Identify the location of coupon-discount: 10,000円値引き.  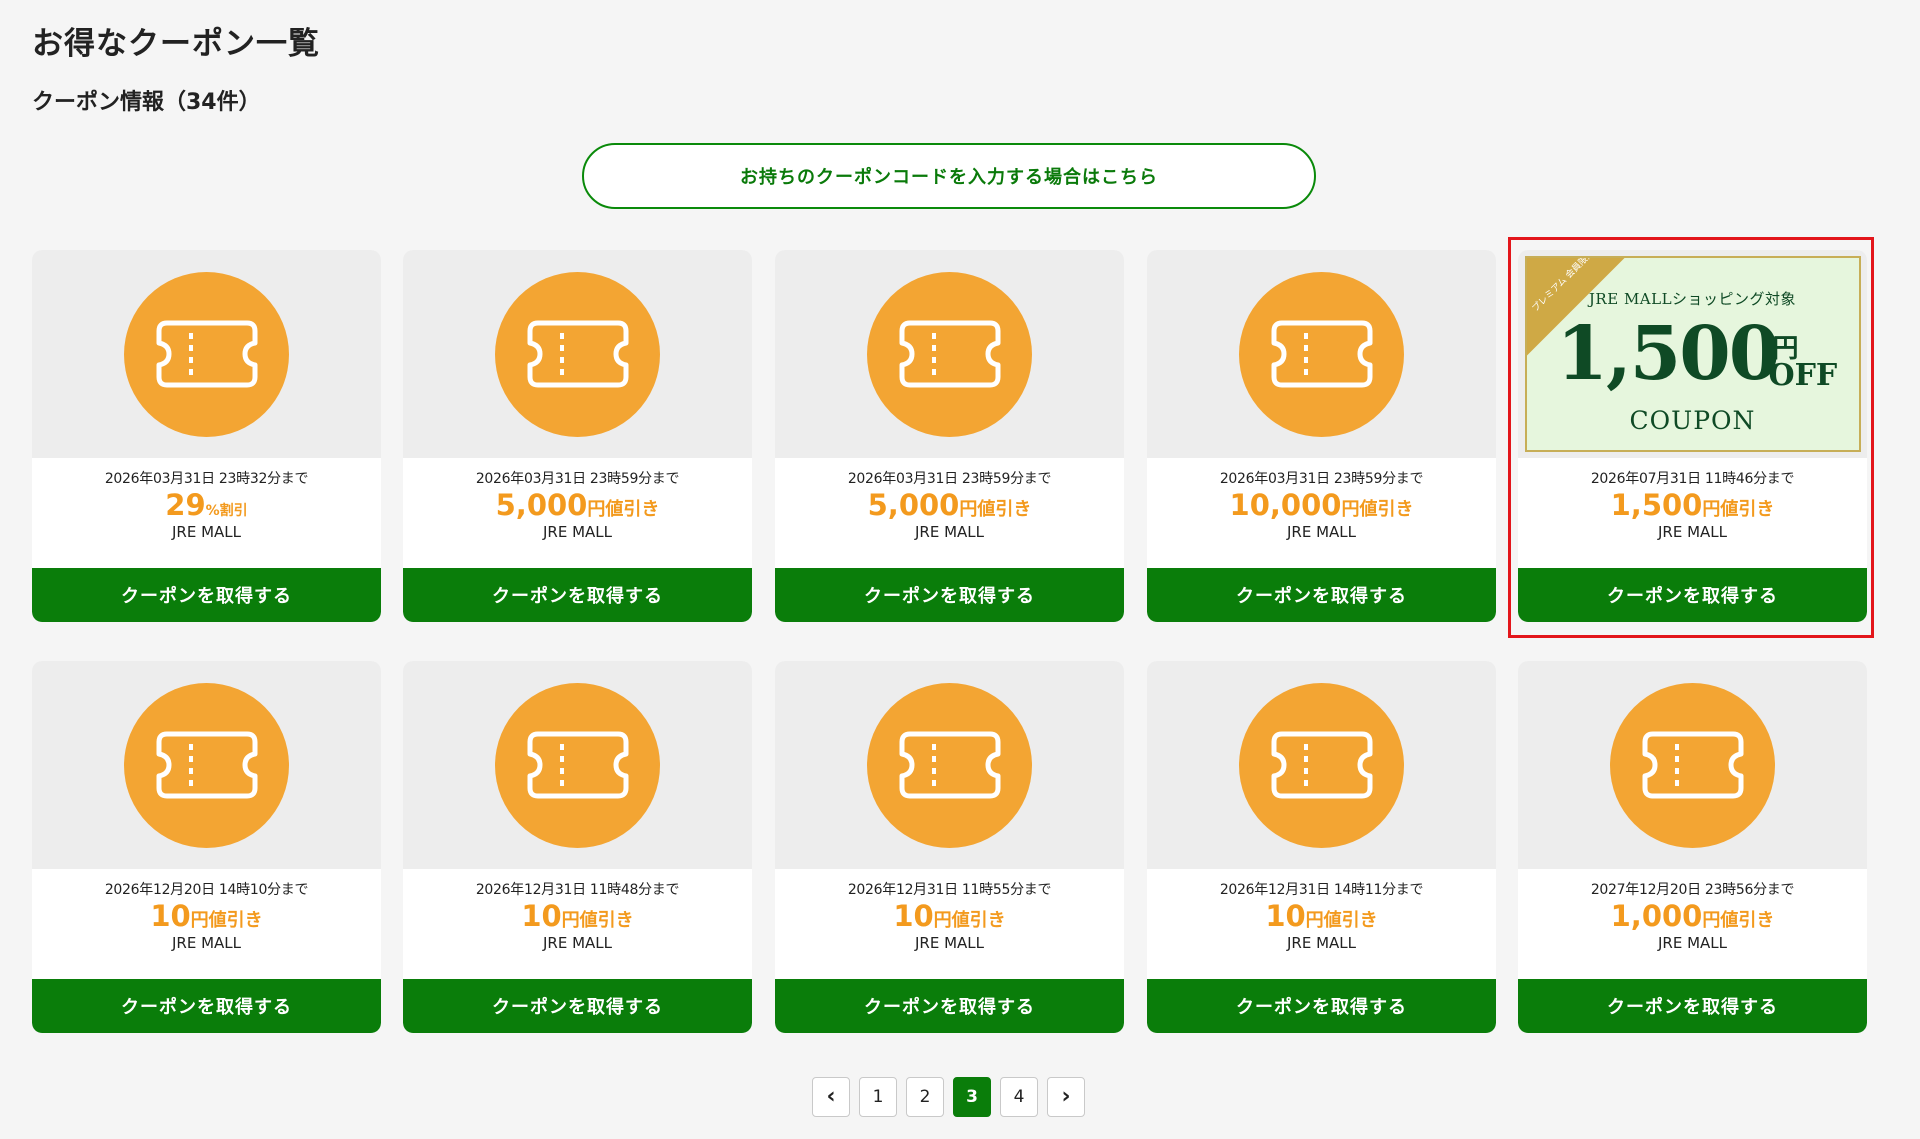
(1321, 505).